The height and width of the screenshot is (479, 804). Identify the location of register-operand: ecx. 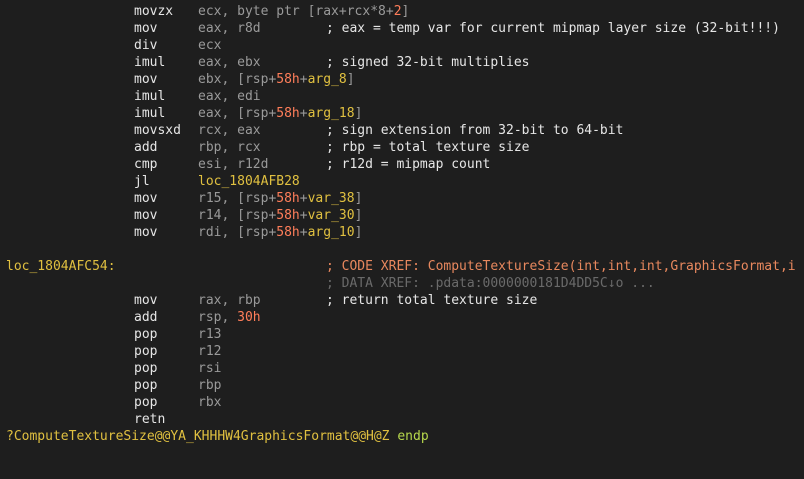
(210, 45).